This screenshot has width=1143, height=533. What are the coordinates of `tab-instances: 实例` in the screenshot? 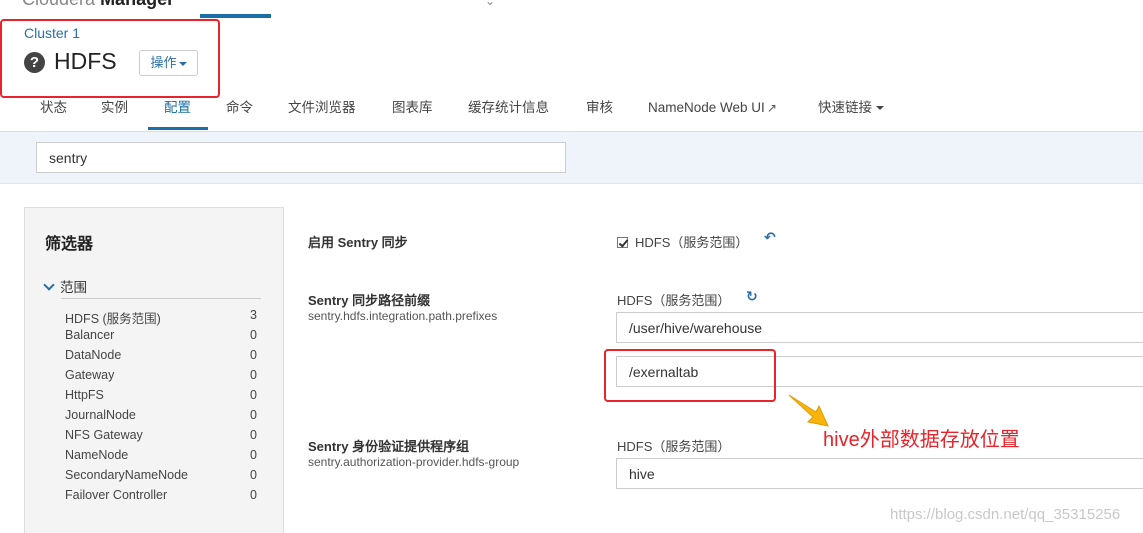 It's located at (114, 113).